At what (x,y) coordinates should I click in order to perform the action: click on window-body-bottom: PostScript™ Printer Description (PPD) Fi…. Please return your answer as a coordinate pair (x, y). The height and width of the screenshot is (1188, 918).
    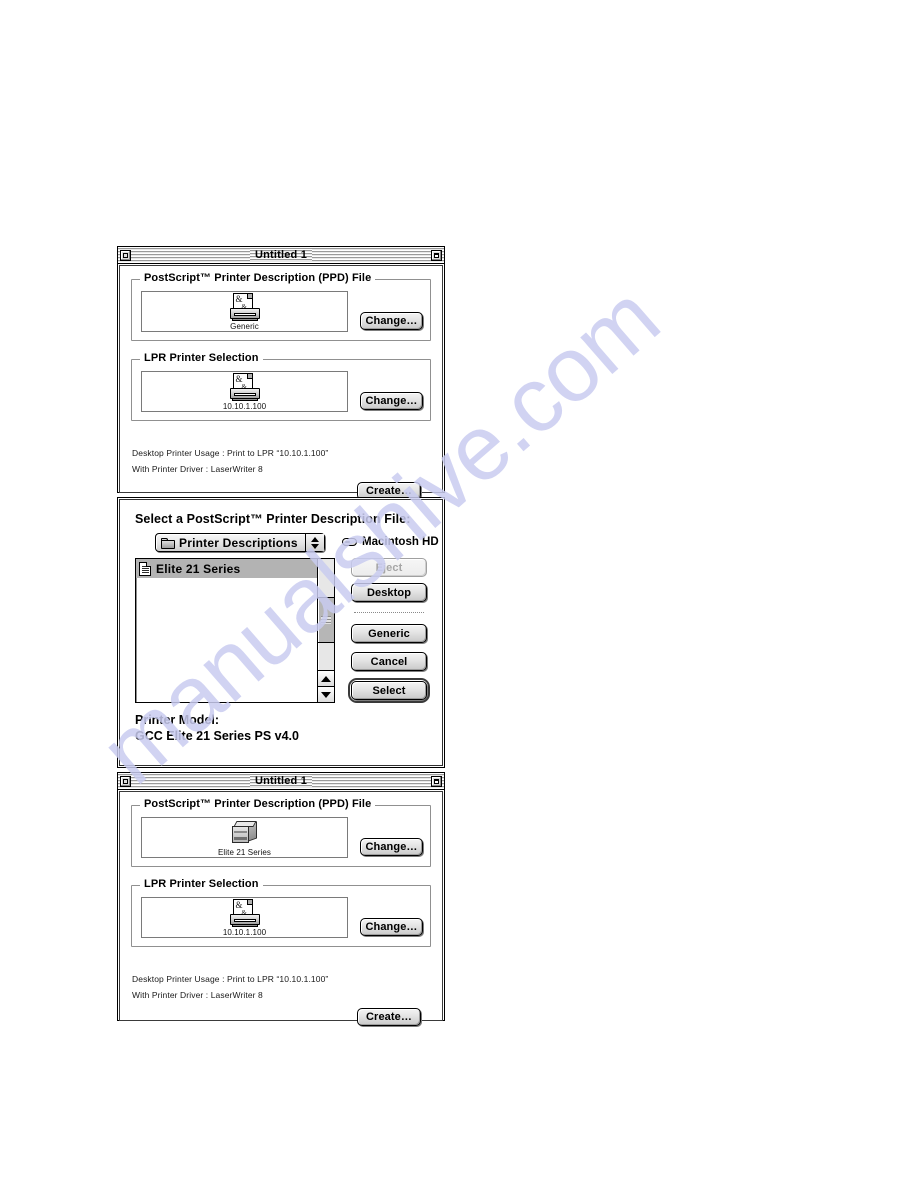
    Looking at the image, I should click on (281, 908).